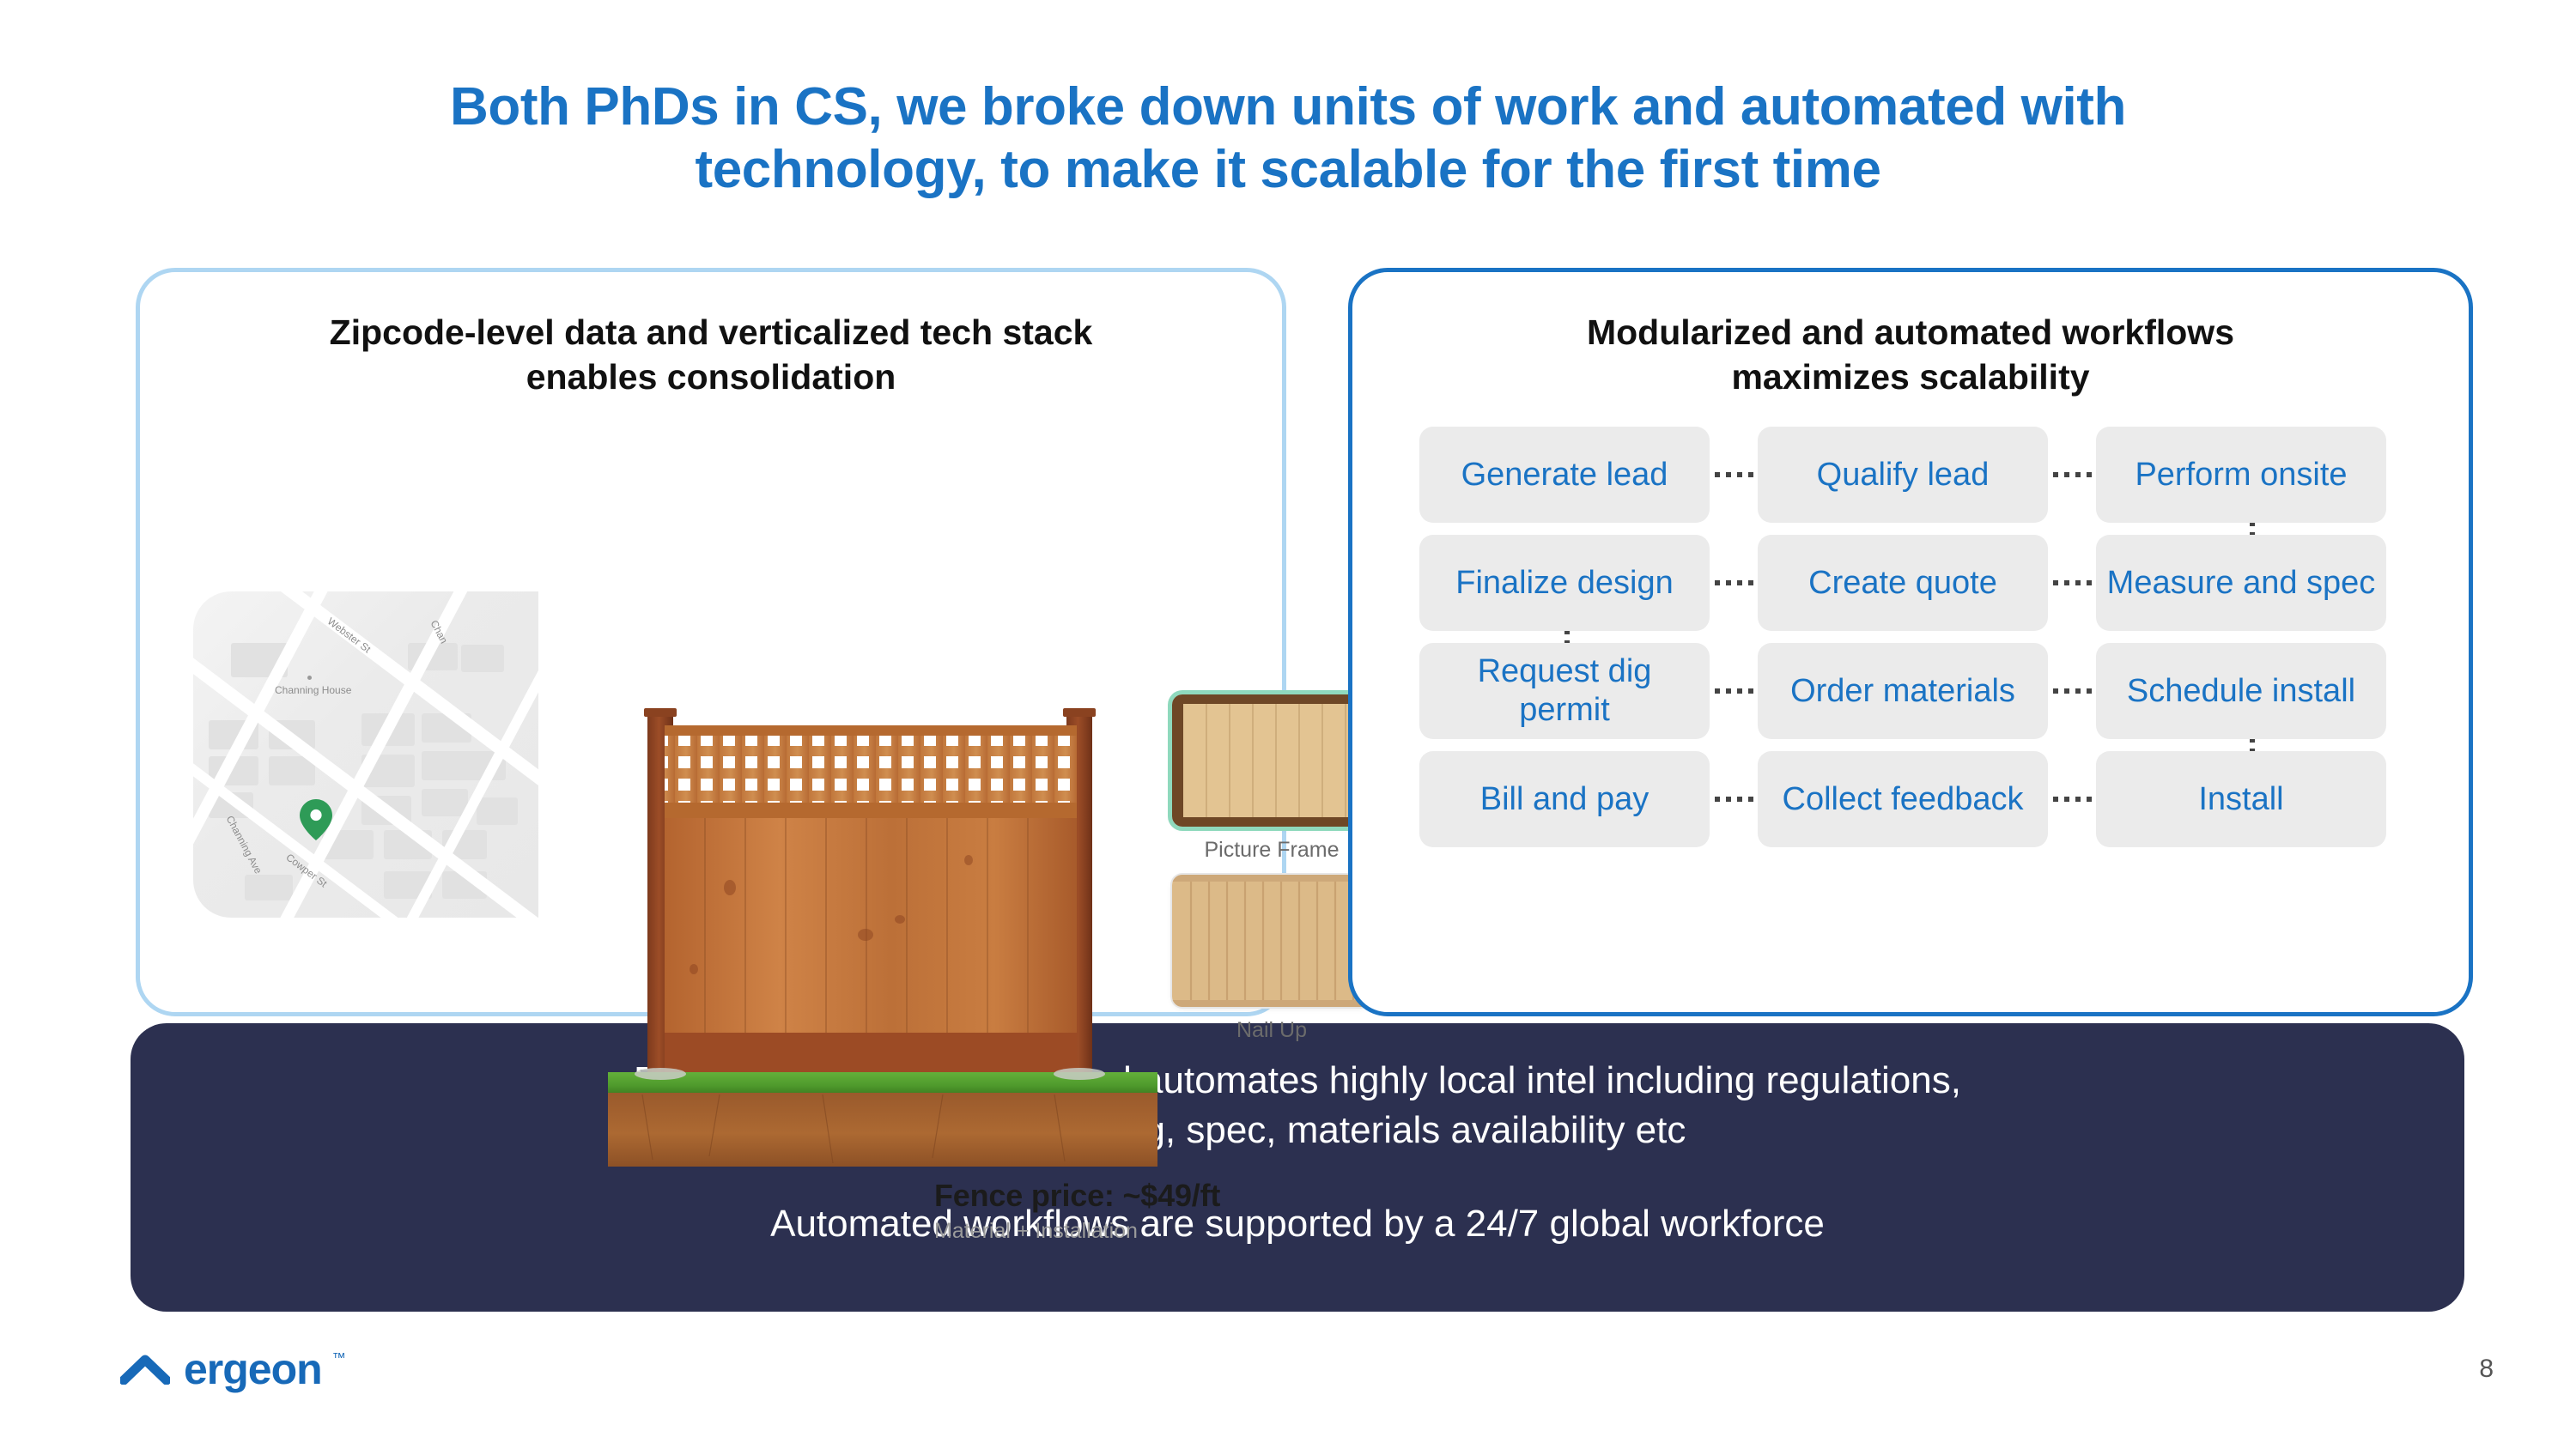  Describe the element at coordinates (1903, 799) in the screenshot. I see `workflow-step-collect-feedback: Collect feedback` at that location.